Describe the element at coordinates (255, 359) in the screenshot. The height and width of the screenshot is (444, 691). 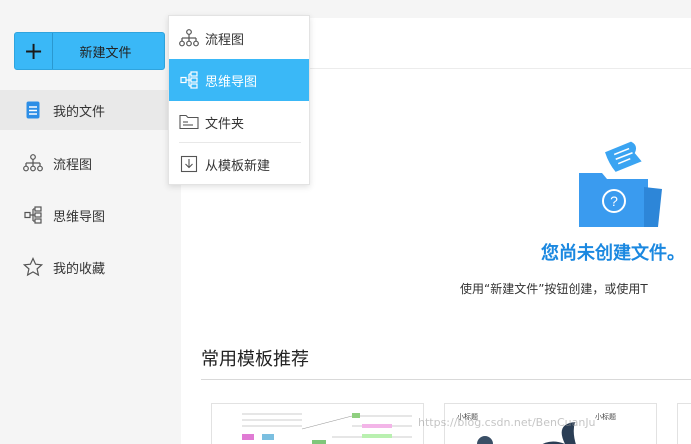
I see `templates-section-title: 常用模板推荐` at that location.